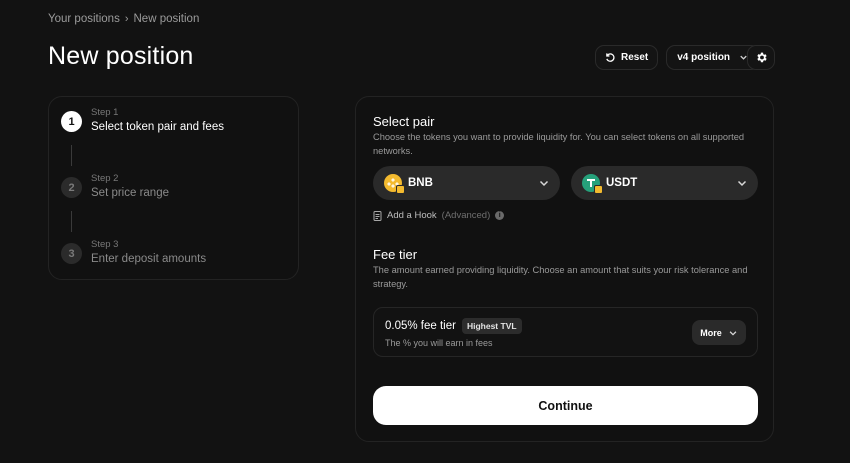  What do you see at coordinates (71, 121) in the screenshot?
I see `step-1-number: 1` at bounding box center [71, 121].